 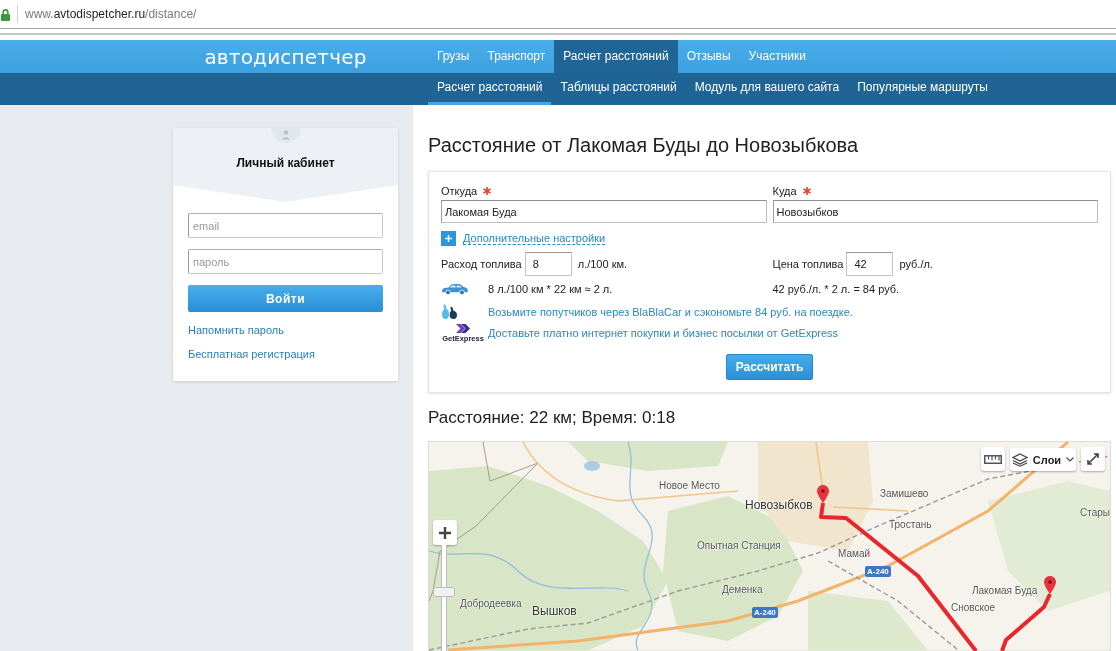 What do you see at coordinates (935, 211) in the screenshot?
I see `to-field: Новозыбков` at bounding box center [935, 211].